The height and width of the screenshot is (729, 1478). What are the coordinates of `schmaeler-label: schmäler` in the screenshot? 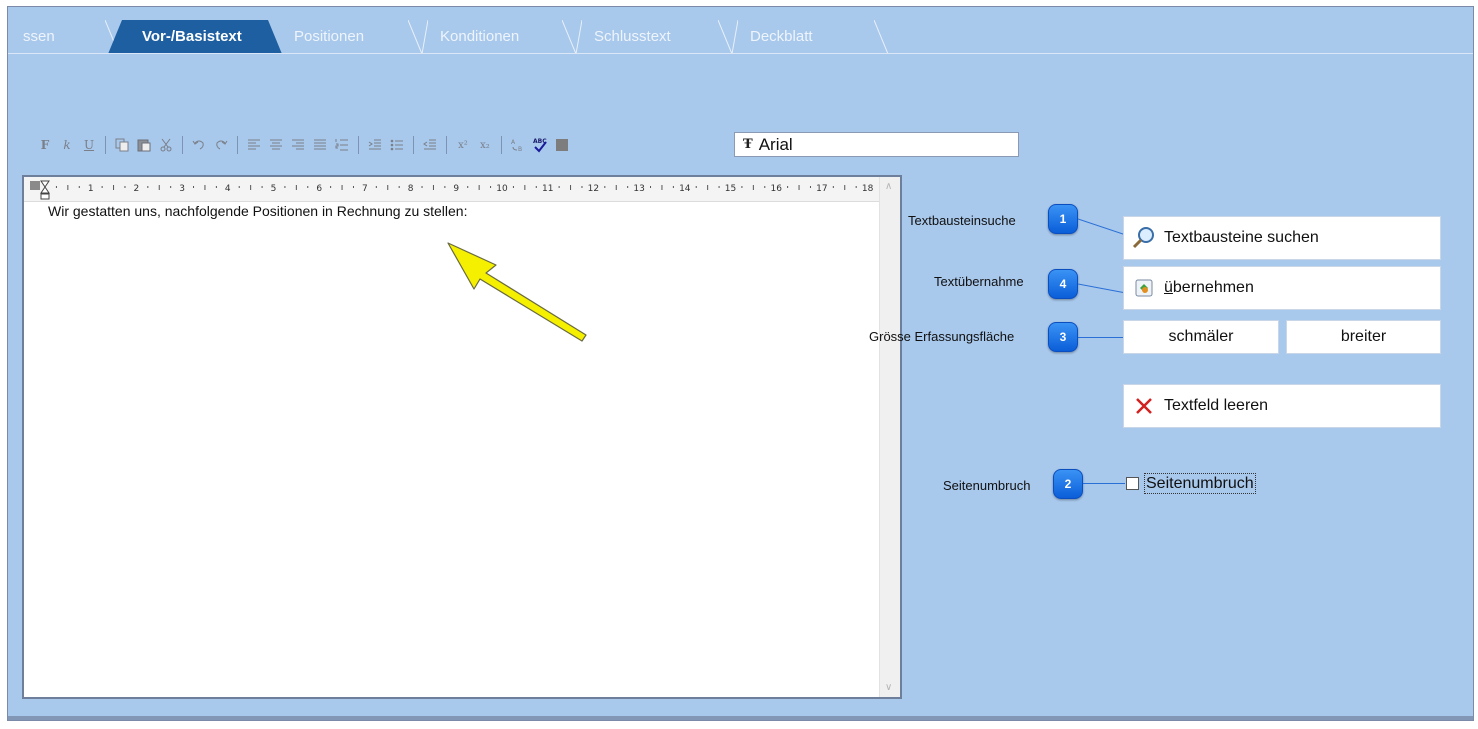 It's located at (1201, 336).